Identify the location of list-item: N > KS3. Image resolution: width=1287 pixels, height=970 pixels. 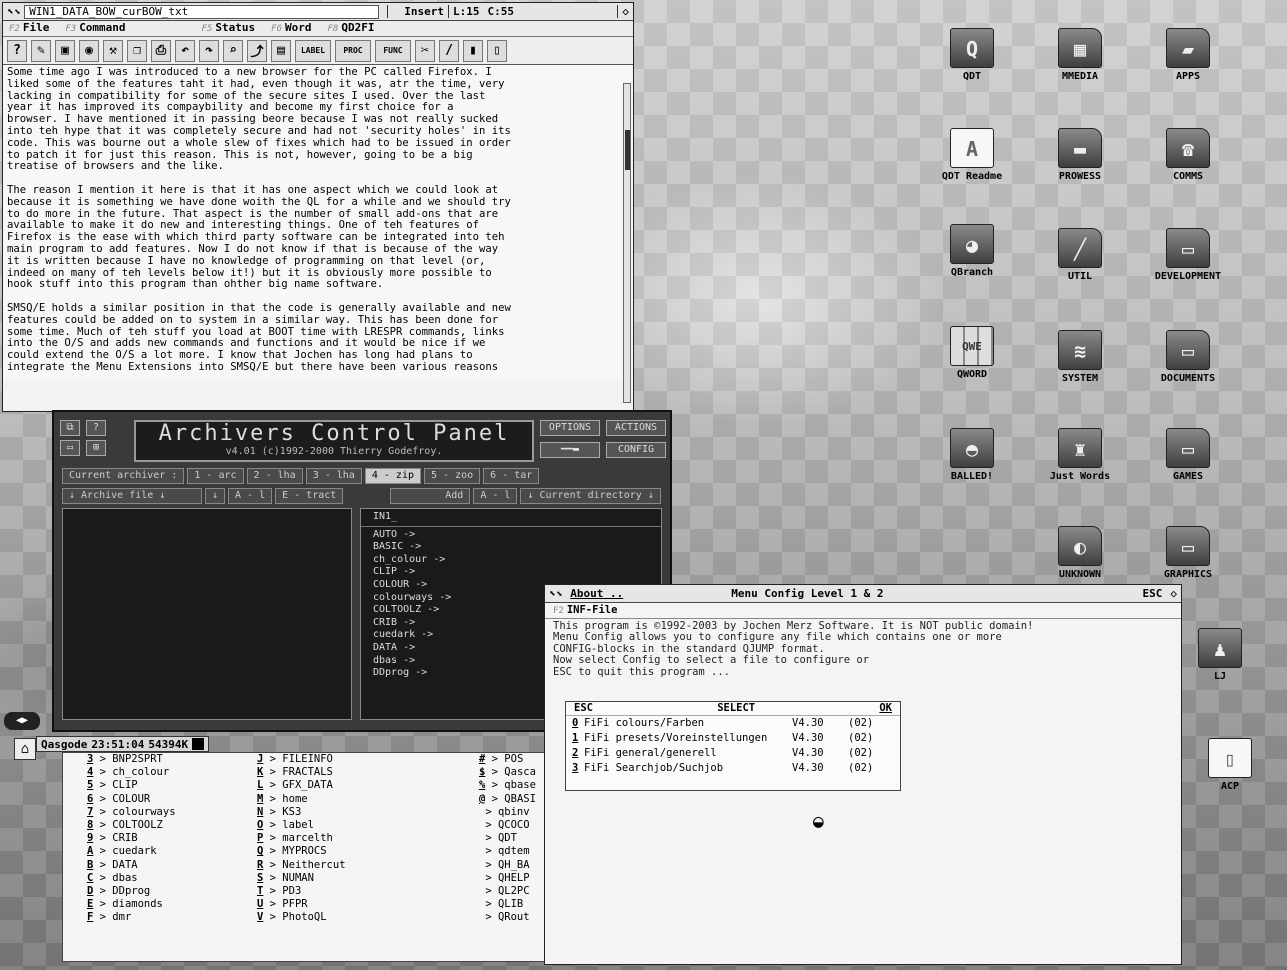
(301, 812).